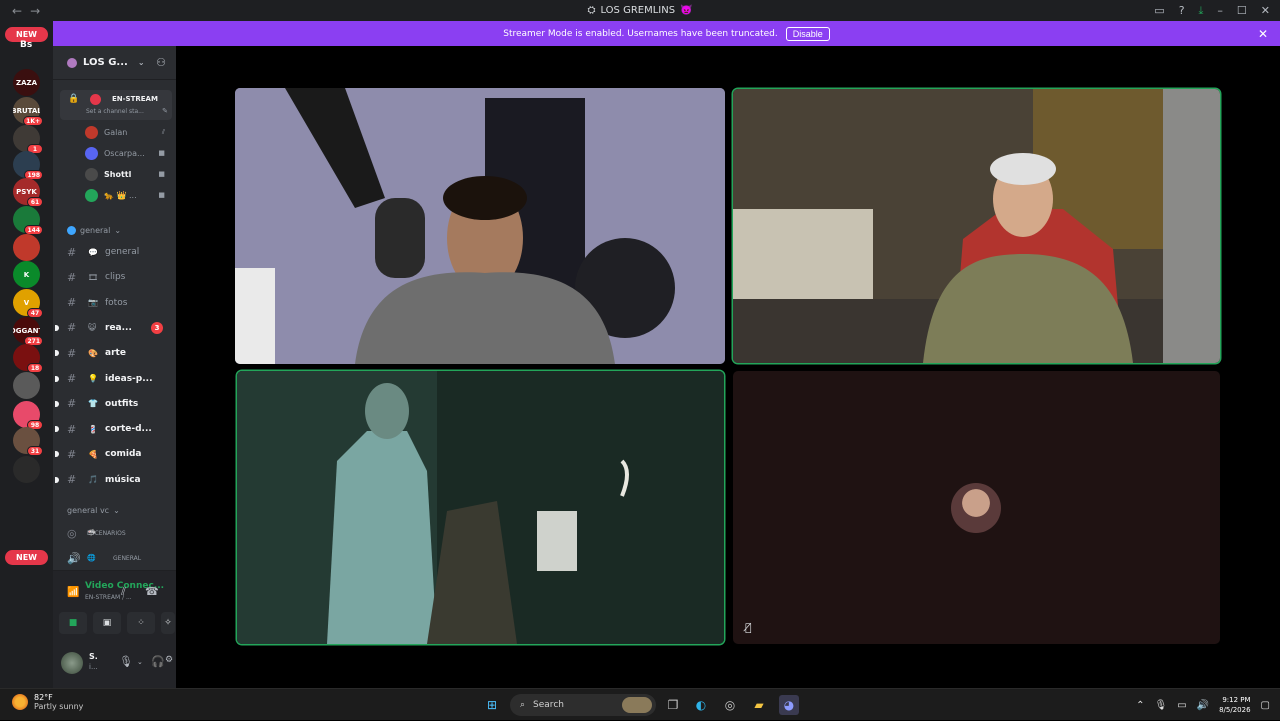  What do you see at coordinates (28, 415) in the screenshot?
I see `server-icon-12: 98` at bounding box center [28, 415].